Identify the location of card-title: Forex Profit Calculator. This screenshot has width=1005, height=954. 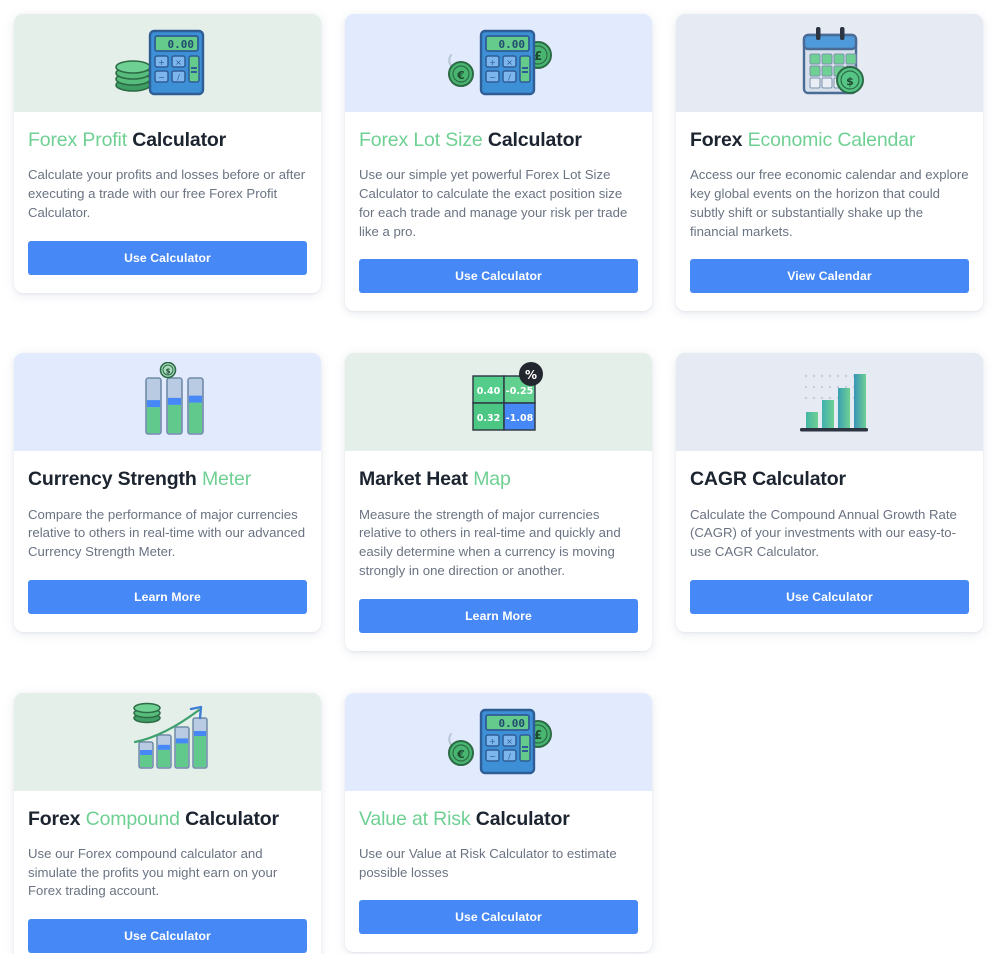
(167, 140).